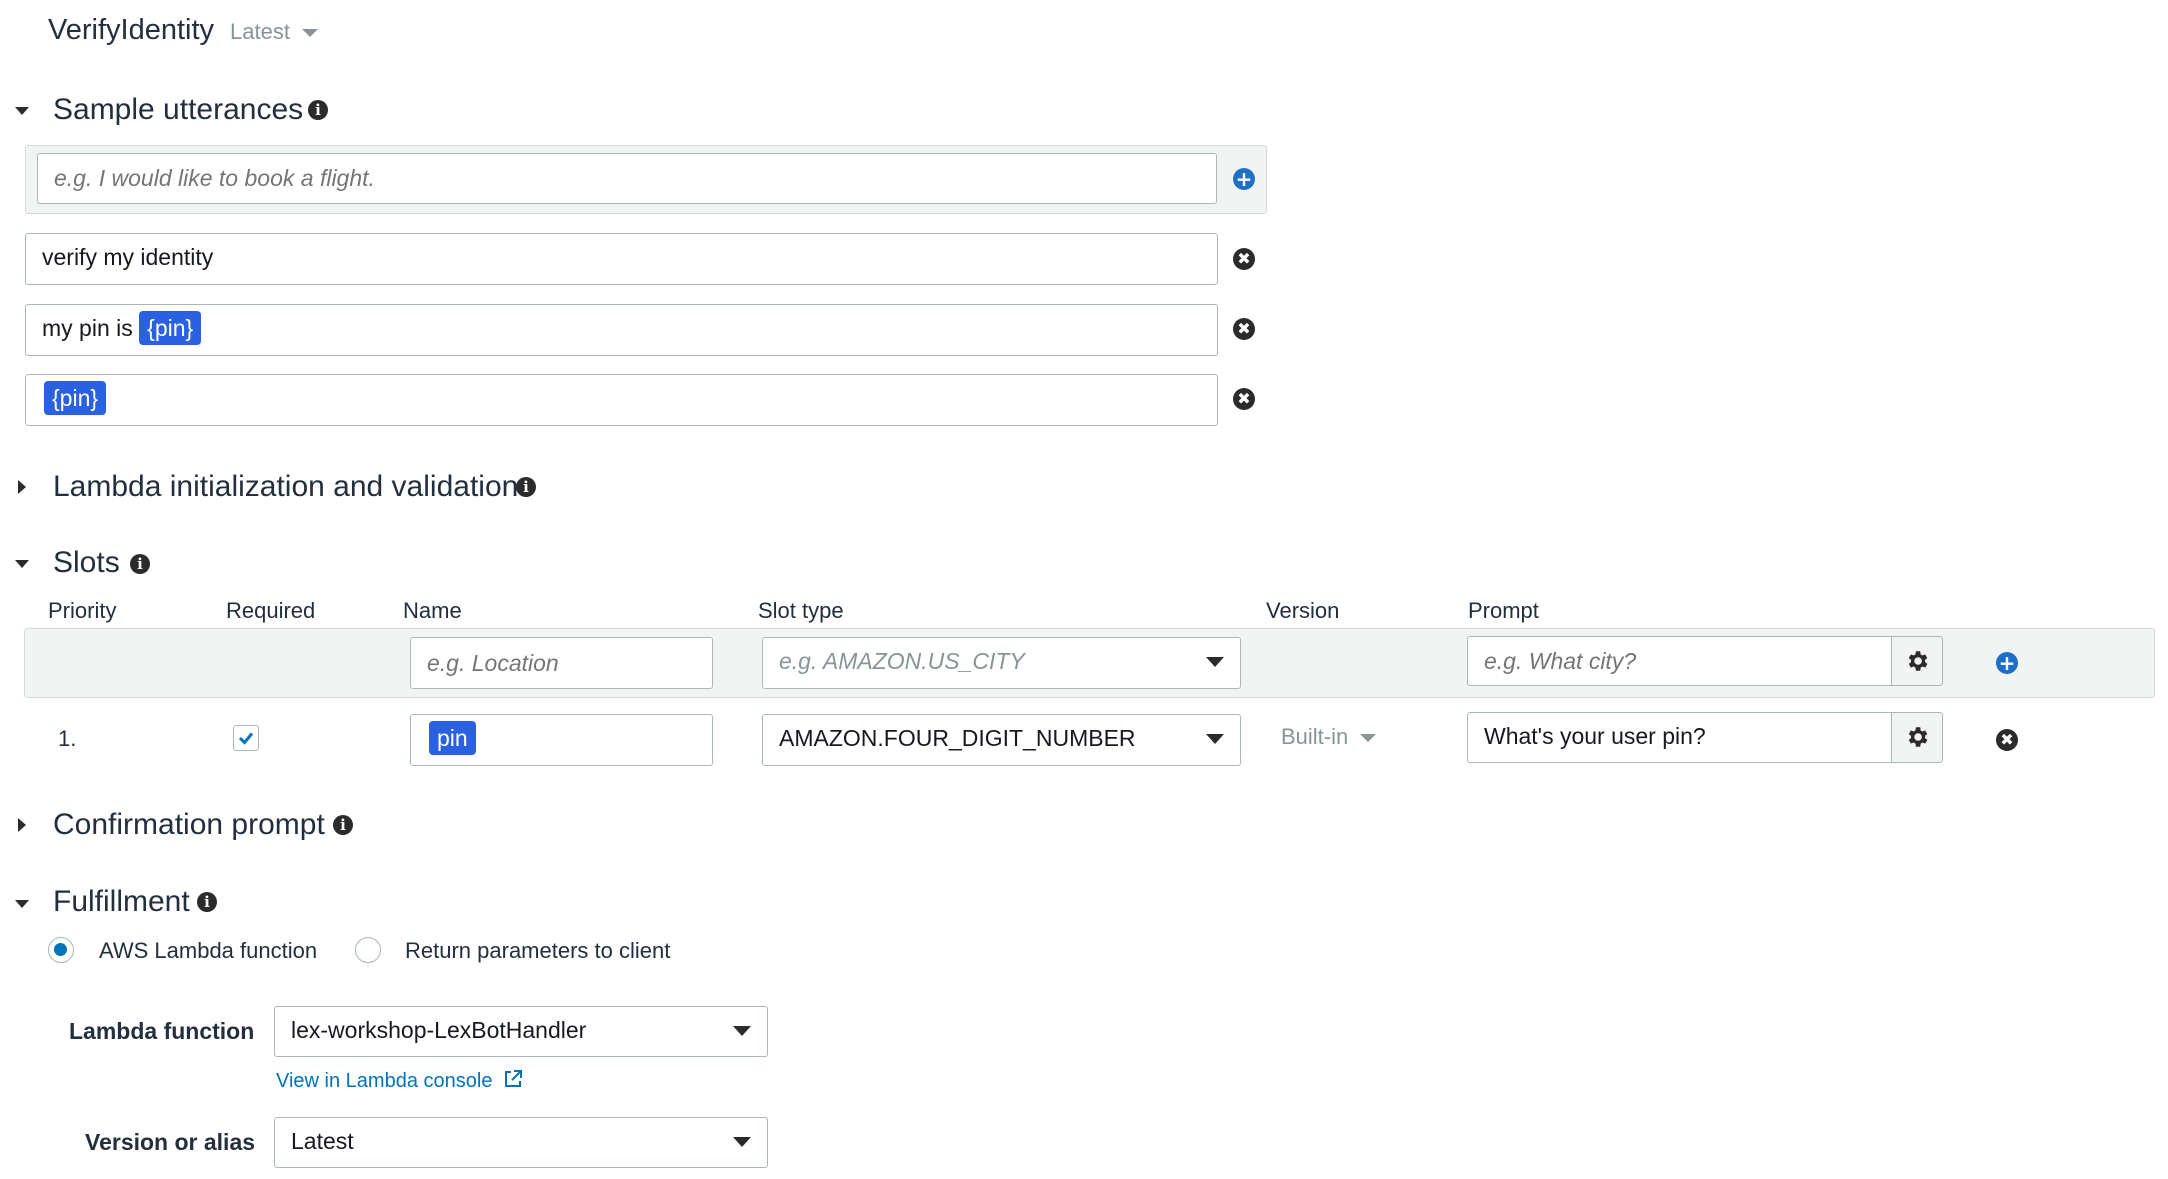 The width and height of the screenshot is (2168, 1179). I want to click on slots-title: Slots, so click(86, 562).